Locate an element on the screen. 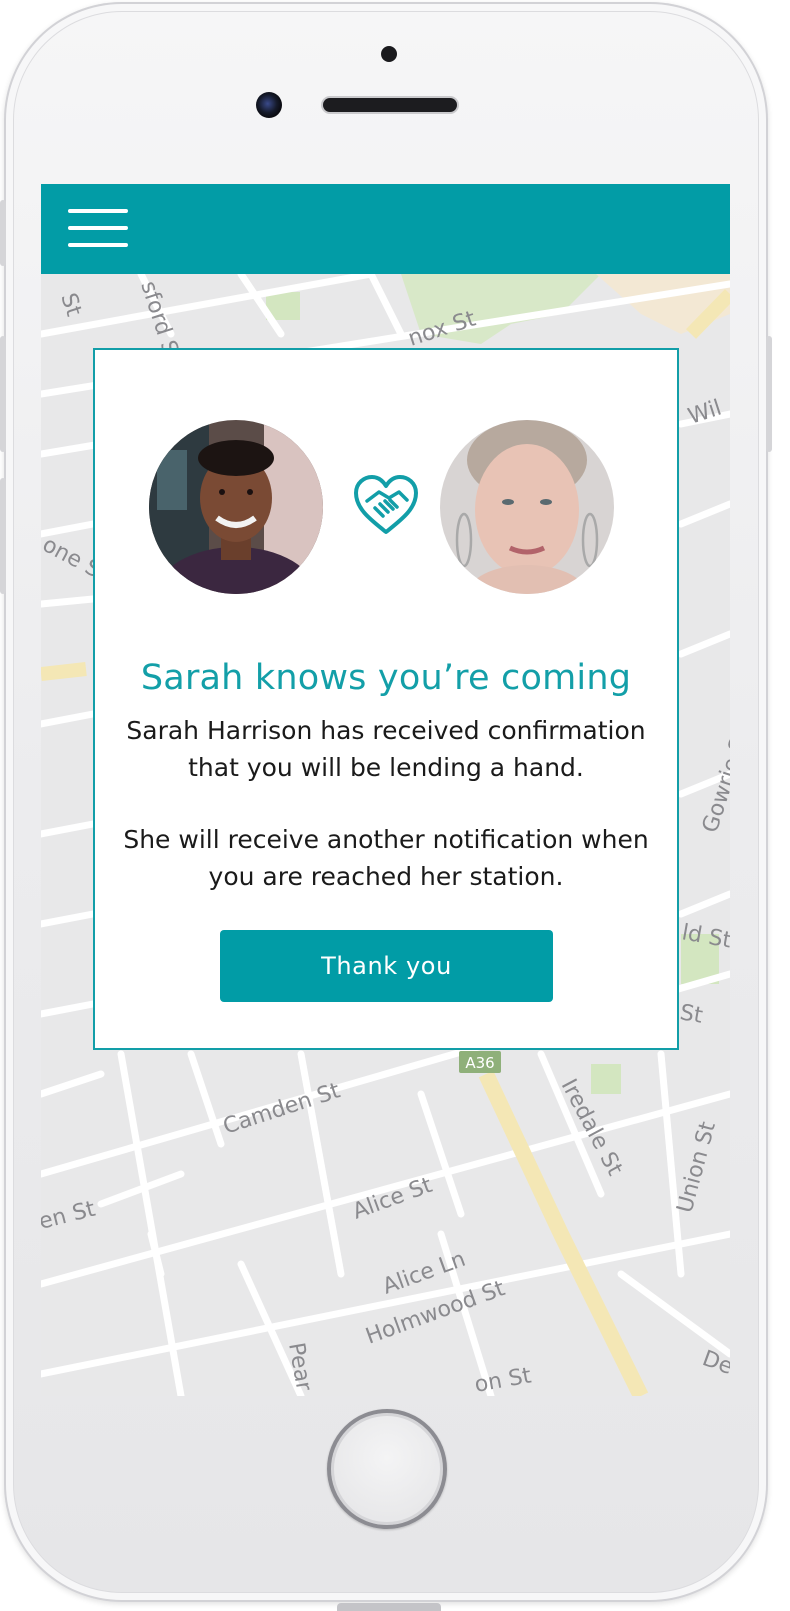  volume-up-button is located at coordinates (3, 394).